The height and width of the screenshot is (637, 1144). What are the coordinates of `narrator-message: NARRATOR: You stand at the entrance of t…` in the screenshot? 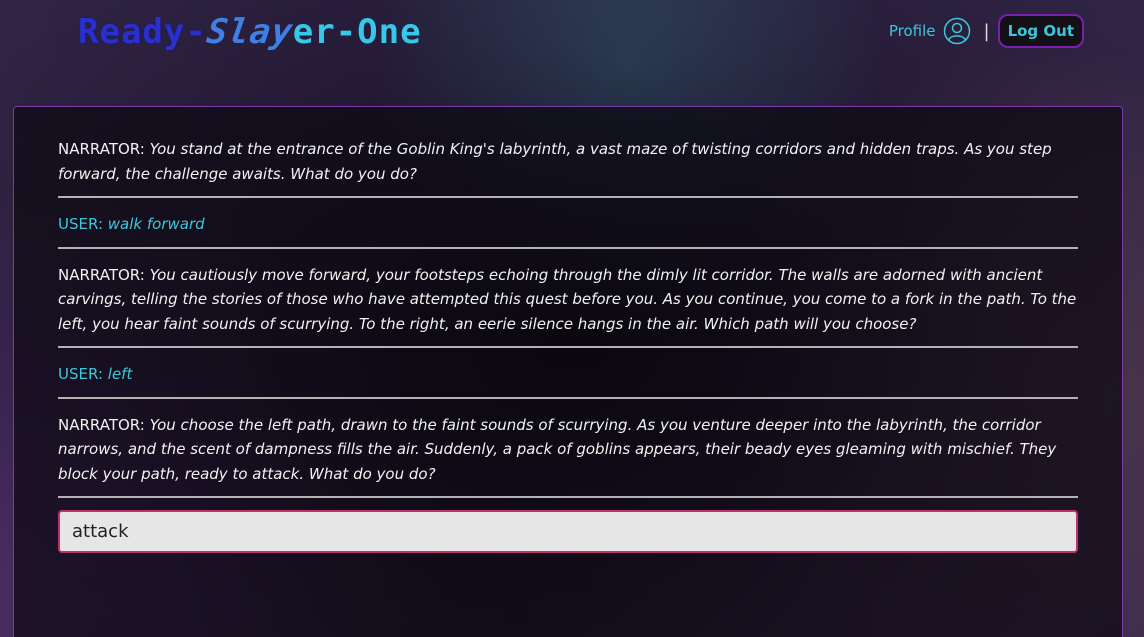 It's located at (568, 167).